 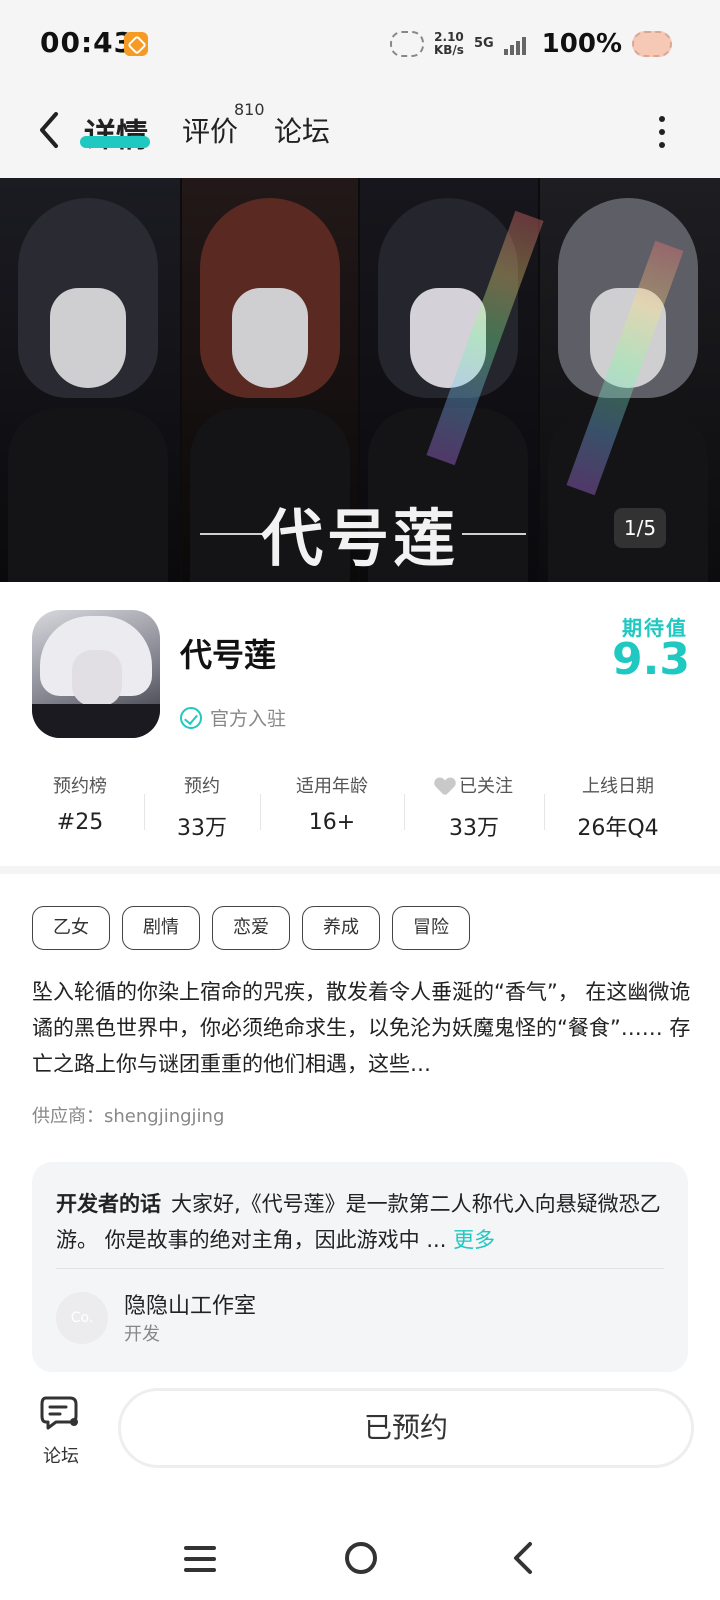 I want to click on tag-otome: 乙女, so click(x=71, y=928).